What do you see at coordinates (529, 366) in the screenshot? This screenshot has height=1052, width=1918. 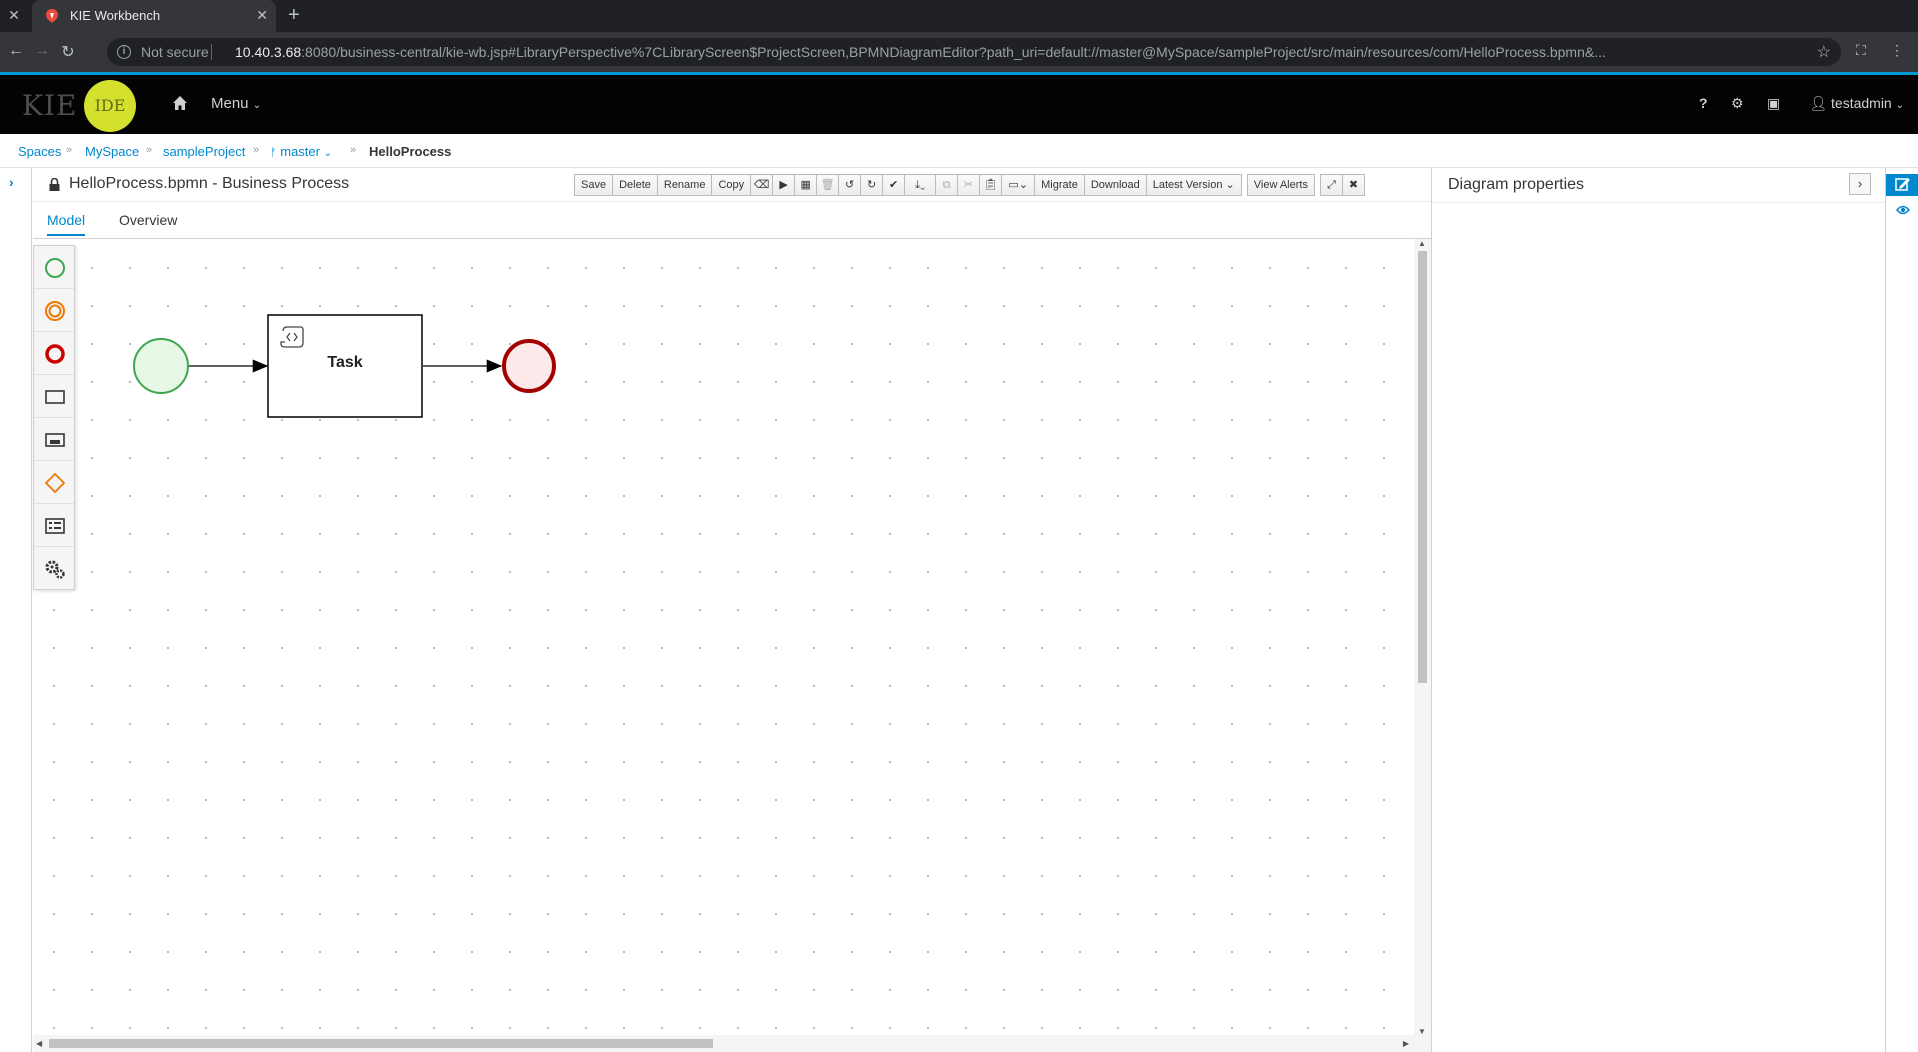 I see `end-event` at bounding box center [529, 366].